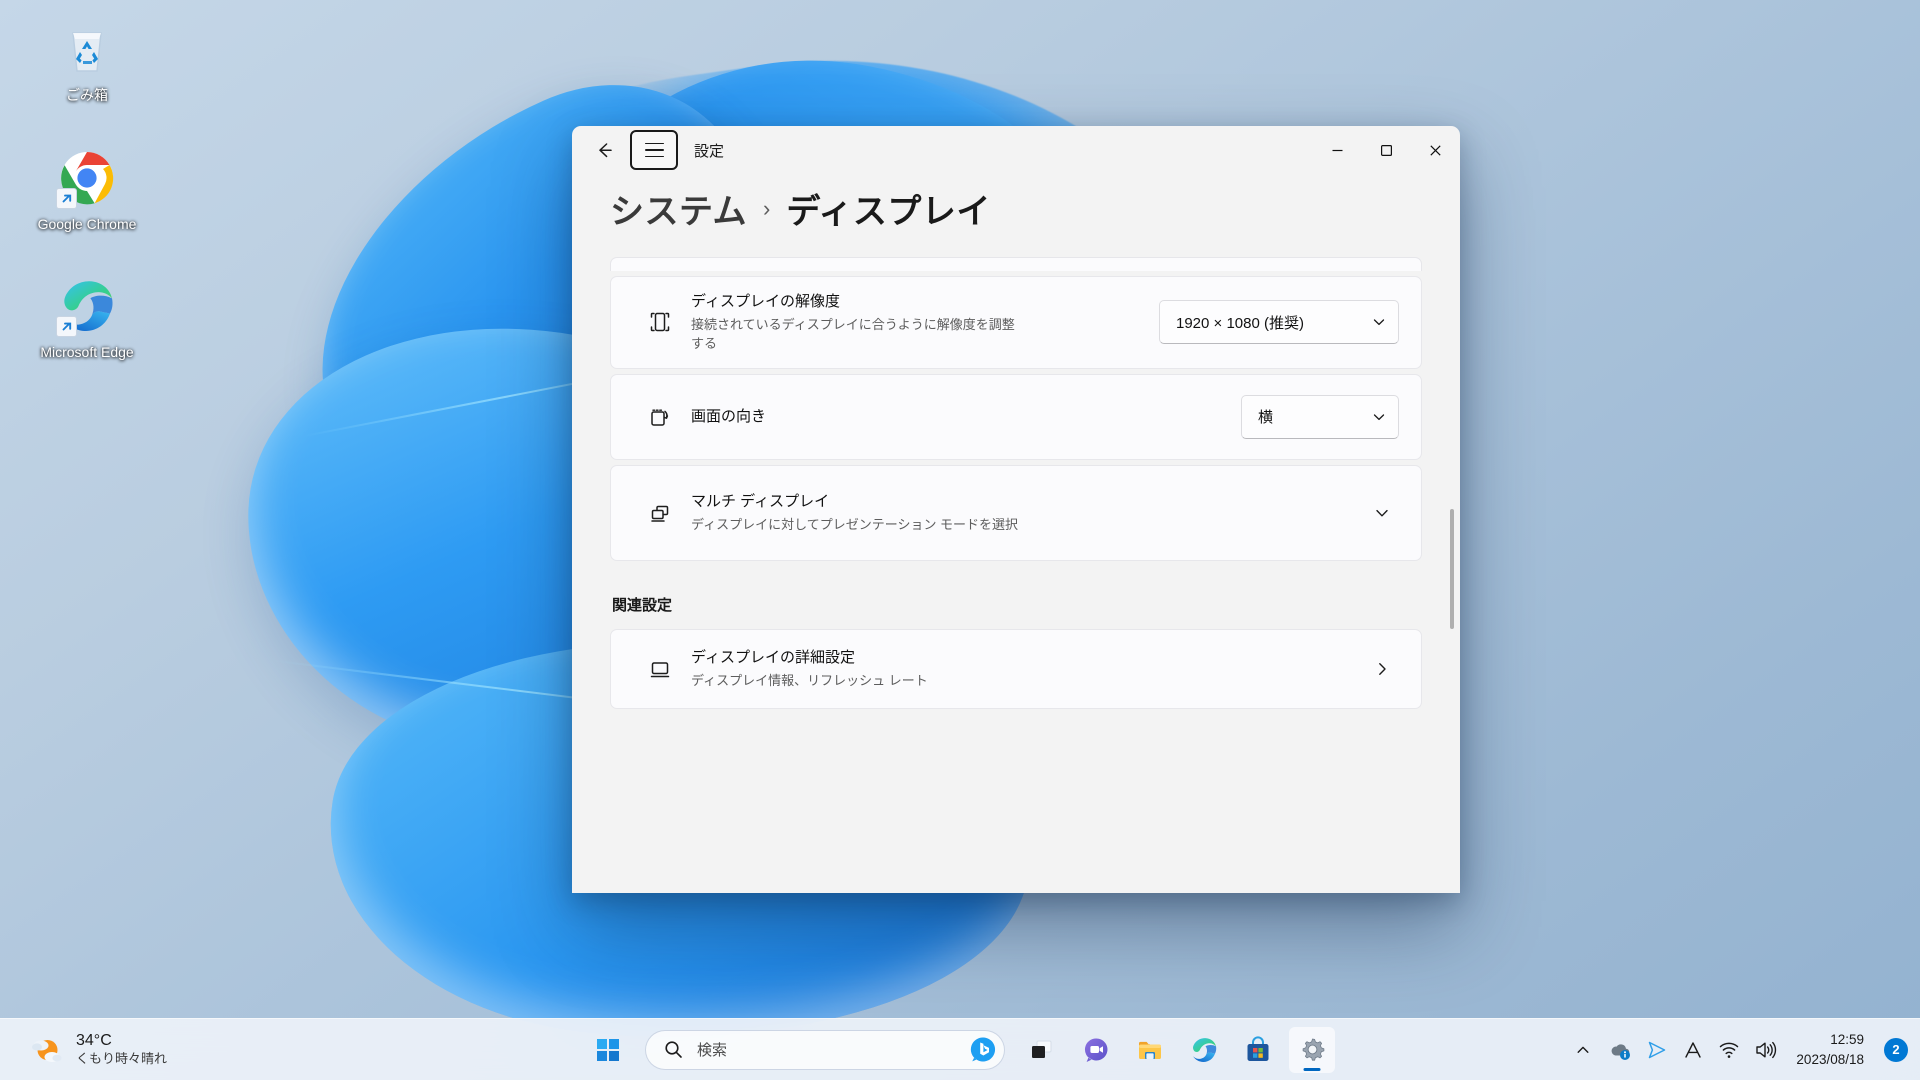 This screenshot has height=1080, width=1920. What do you see at coordinates (642, 605) in the screenshot?
I see `related-settings-heading: 関連設定` at bounding box center [642, 605].